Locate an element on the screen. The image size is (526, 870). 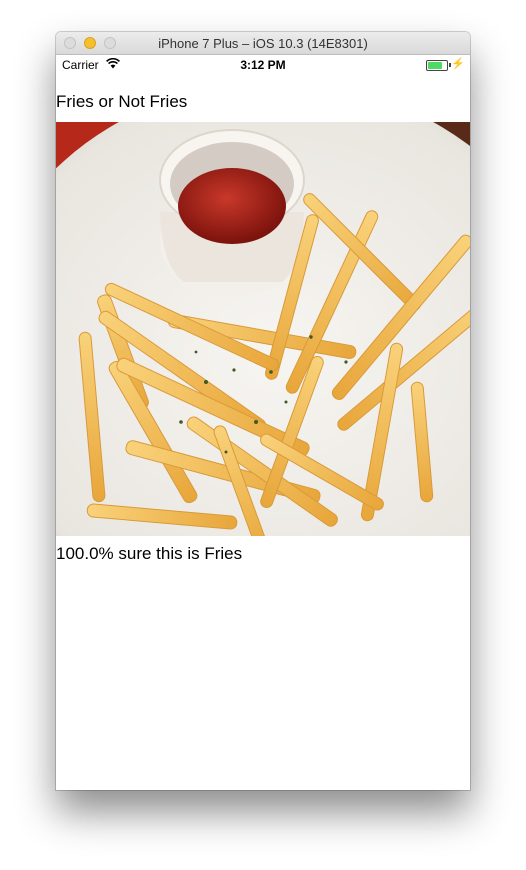
ios-status-bar: Carrier 3:12 PM ⚡ is located at coordinates (263, 65).